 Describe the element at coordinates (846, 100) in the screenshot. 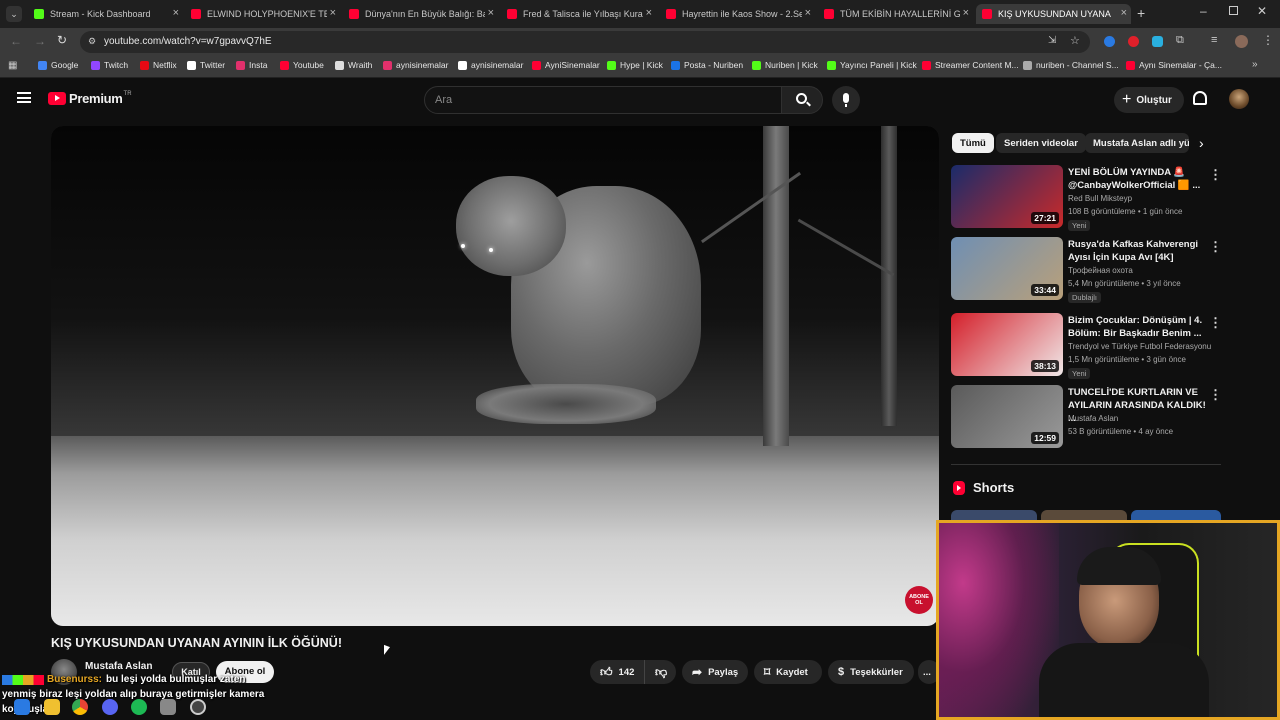

I see `voice-search-button` at that location.